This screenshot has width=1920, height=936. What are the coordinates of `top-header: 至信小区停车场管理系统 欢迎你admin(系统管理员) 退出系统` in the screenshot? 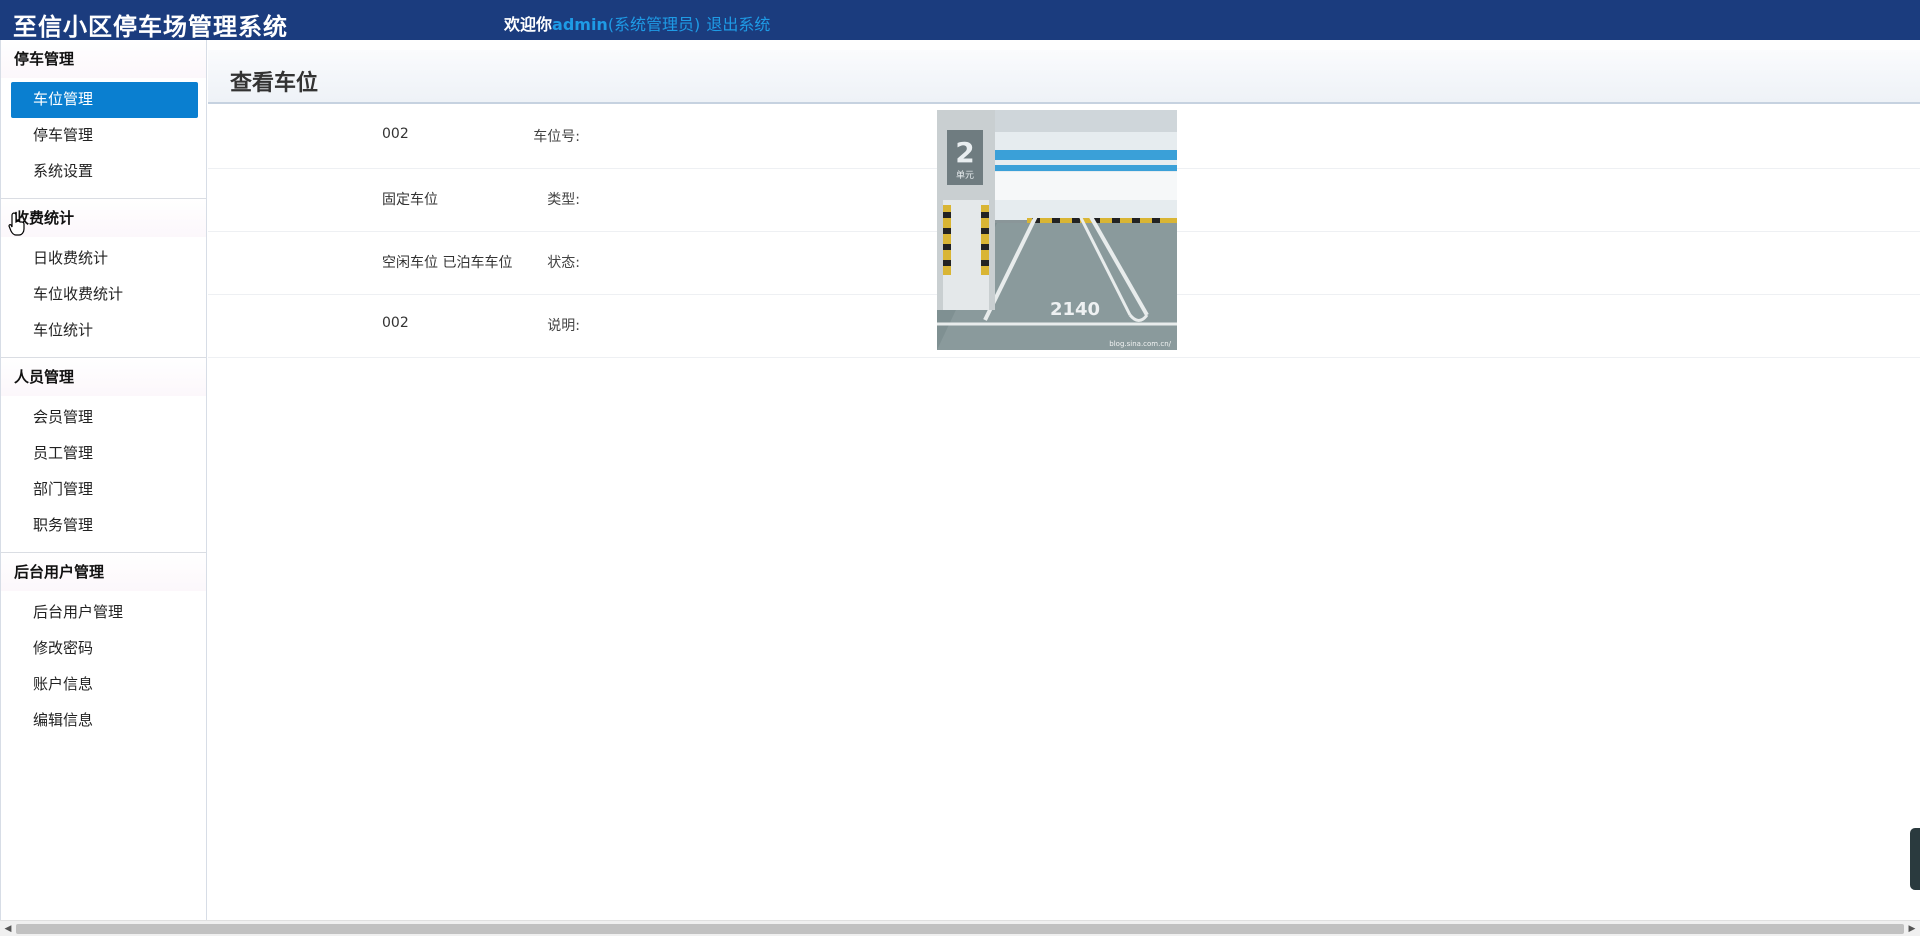 It's located at (960, 20).